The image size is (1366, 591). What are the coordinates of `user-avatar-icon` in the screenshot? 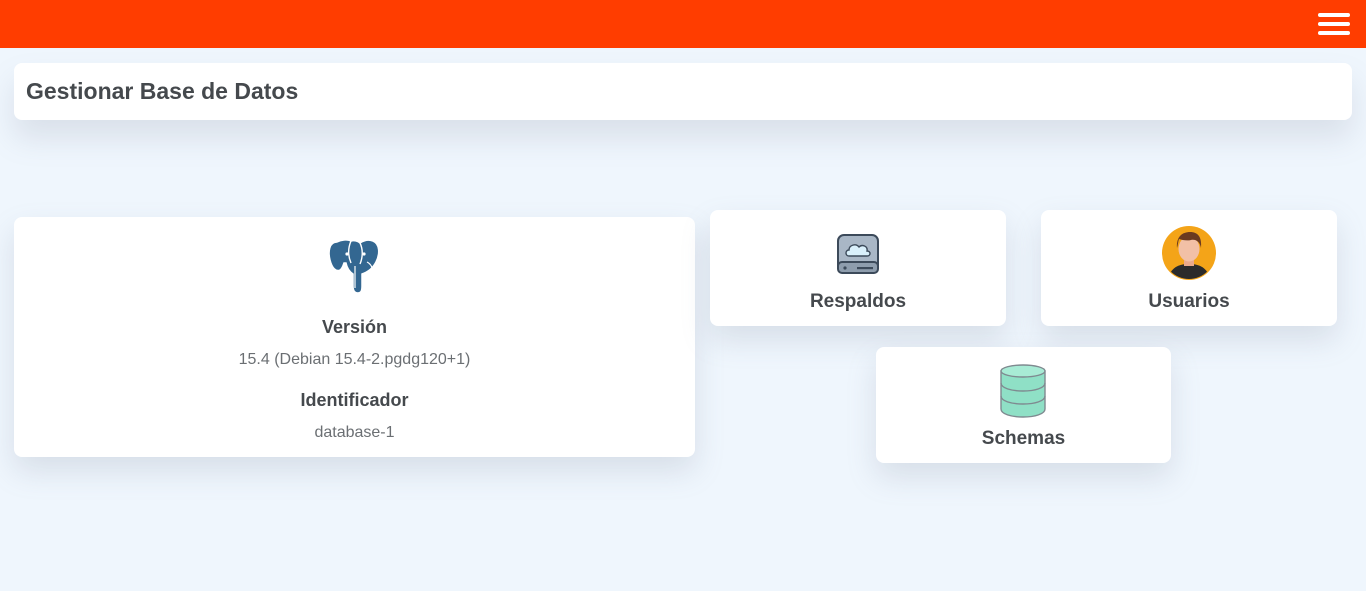 It's located at (1189, 253).